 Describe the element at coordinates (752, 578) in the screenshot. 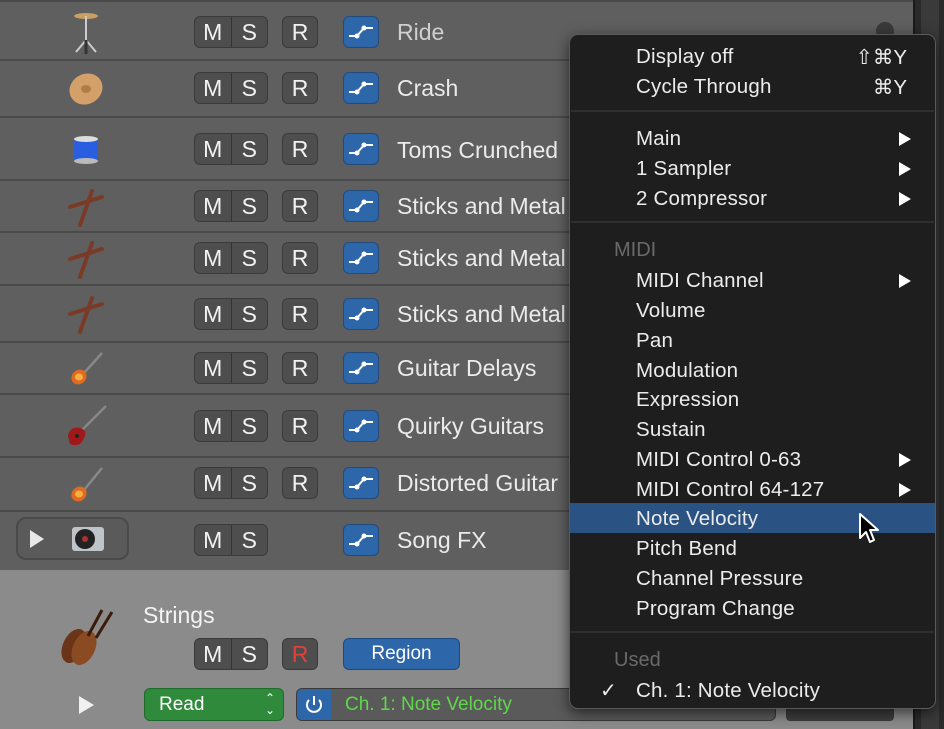

I see `menu-item-channel-pressure: Channel Pressure` at that location.